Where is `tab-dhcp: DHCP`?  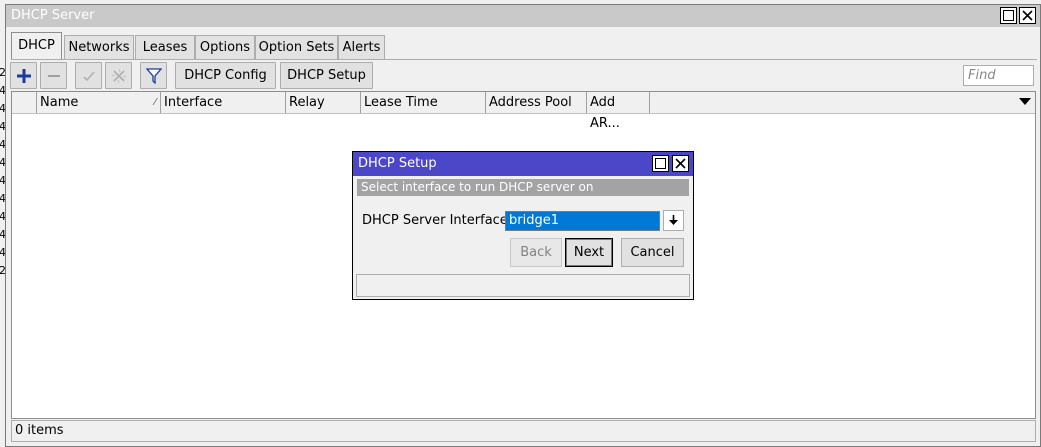
tab-dhcp: DHCP is located at coordinates (36, 46).